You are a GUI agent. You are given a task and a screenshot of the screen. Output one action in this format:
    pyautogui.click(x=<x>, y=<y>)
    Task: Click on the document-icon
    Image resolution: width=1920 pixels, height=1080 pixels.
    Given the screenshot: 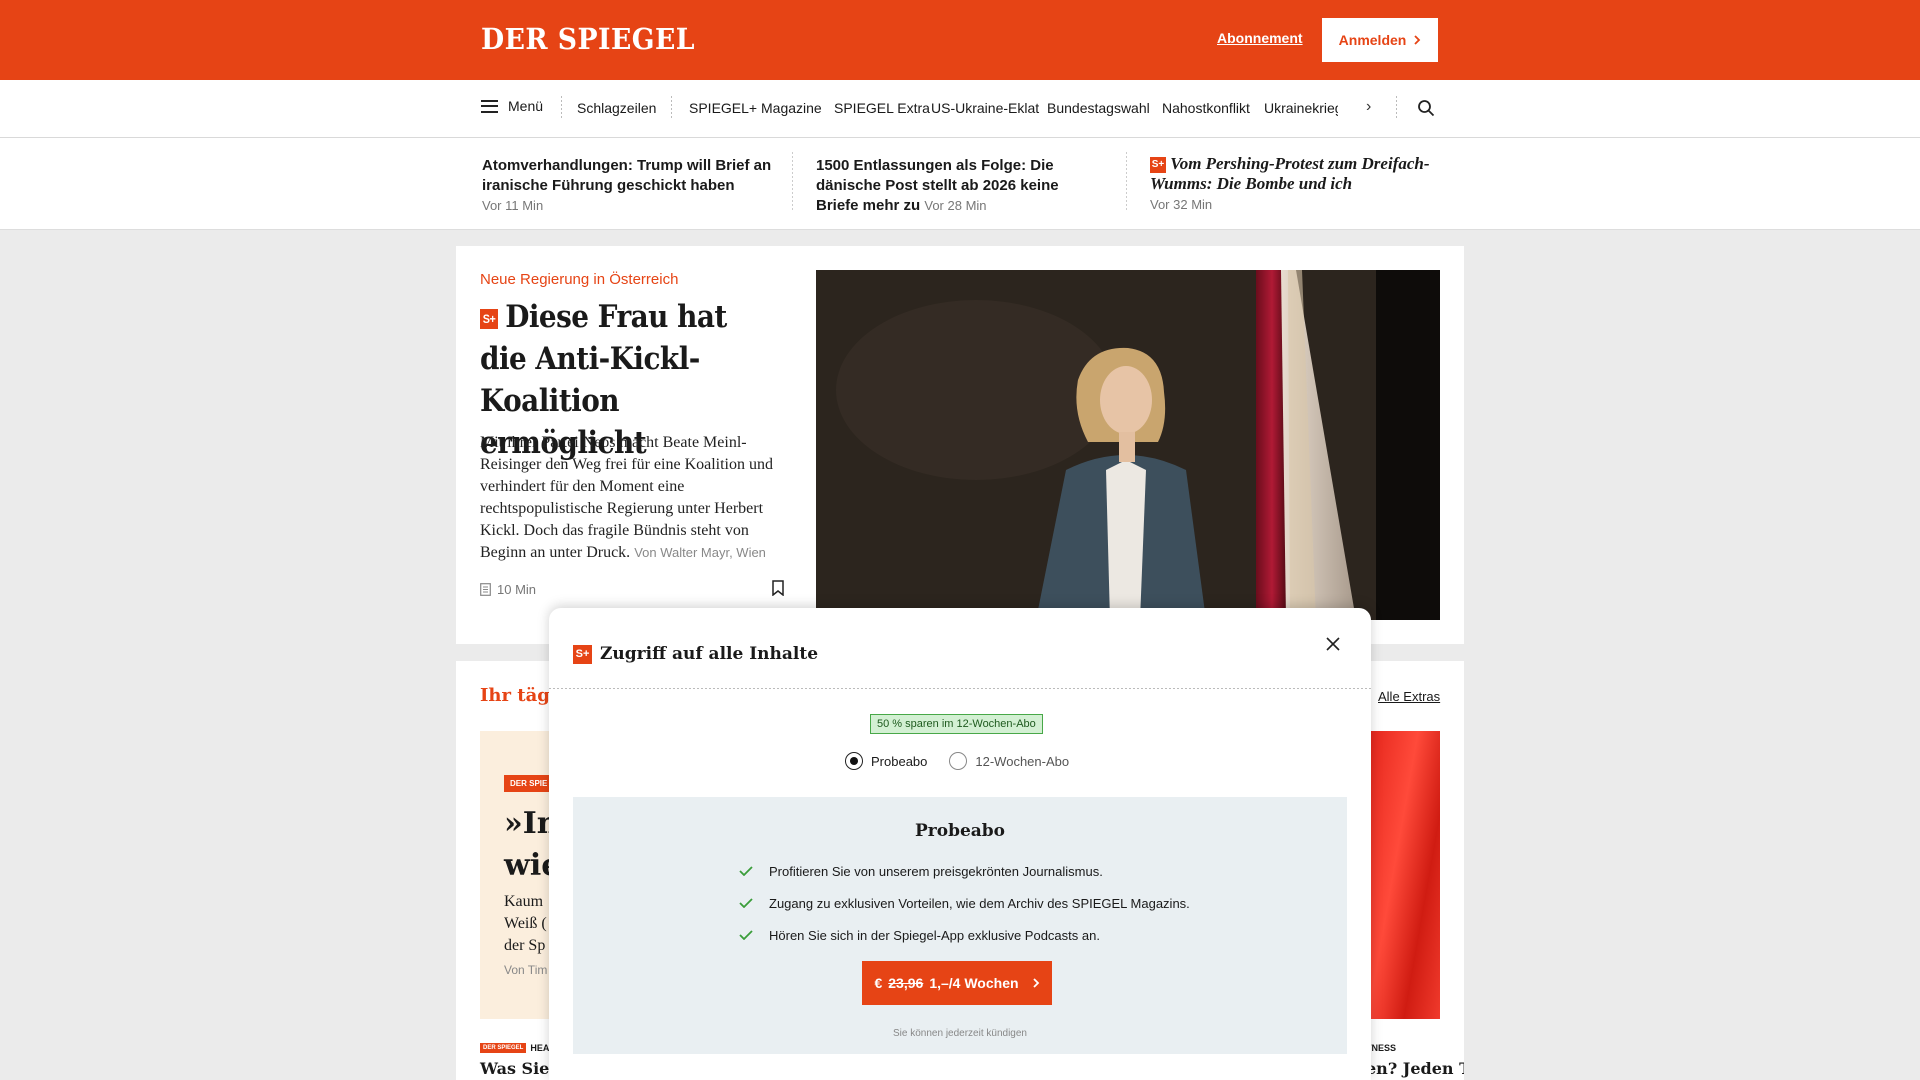 What is the action you would take?
    pyautogui.click(x=485, y=589)
    